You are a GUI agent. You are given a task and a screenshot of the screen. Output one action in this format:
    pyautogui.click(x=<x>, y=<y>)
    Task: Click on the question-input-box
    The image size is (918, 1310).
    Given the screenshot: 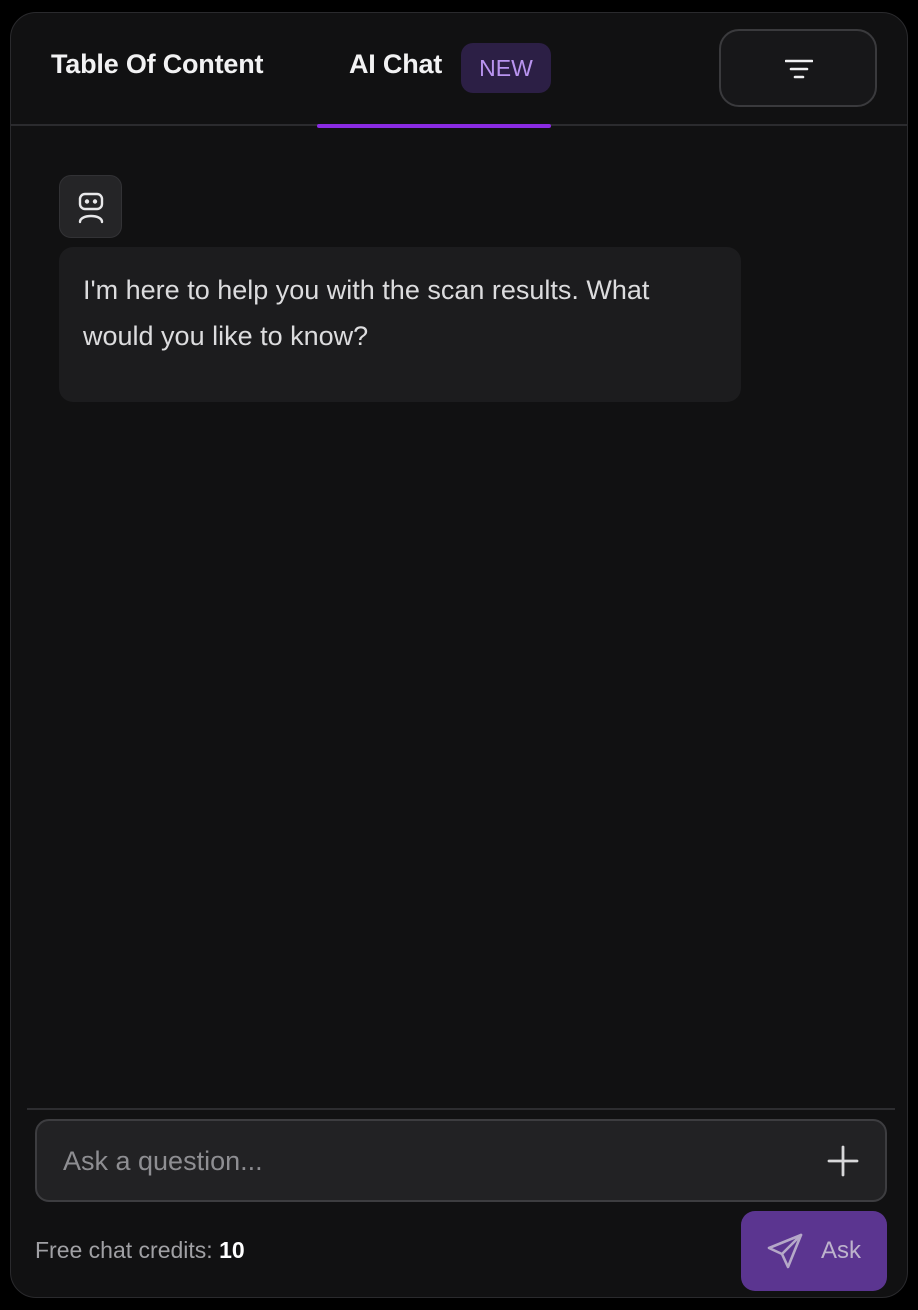 What is the action you would take?
    pyautogui.click(x=461, y=1160)
    